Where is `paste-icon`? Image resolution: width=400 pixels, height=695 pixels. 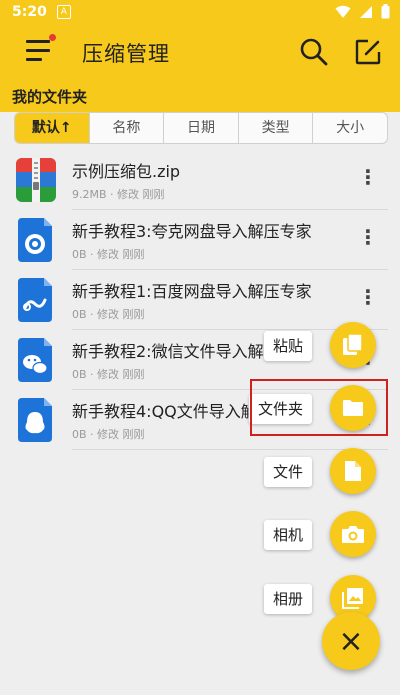
paste-icon is located at coordinates (353, 344).